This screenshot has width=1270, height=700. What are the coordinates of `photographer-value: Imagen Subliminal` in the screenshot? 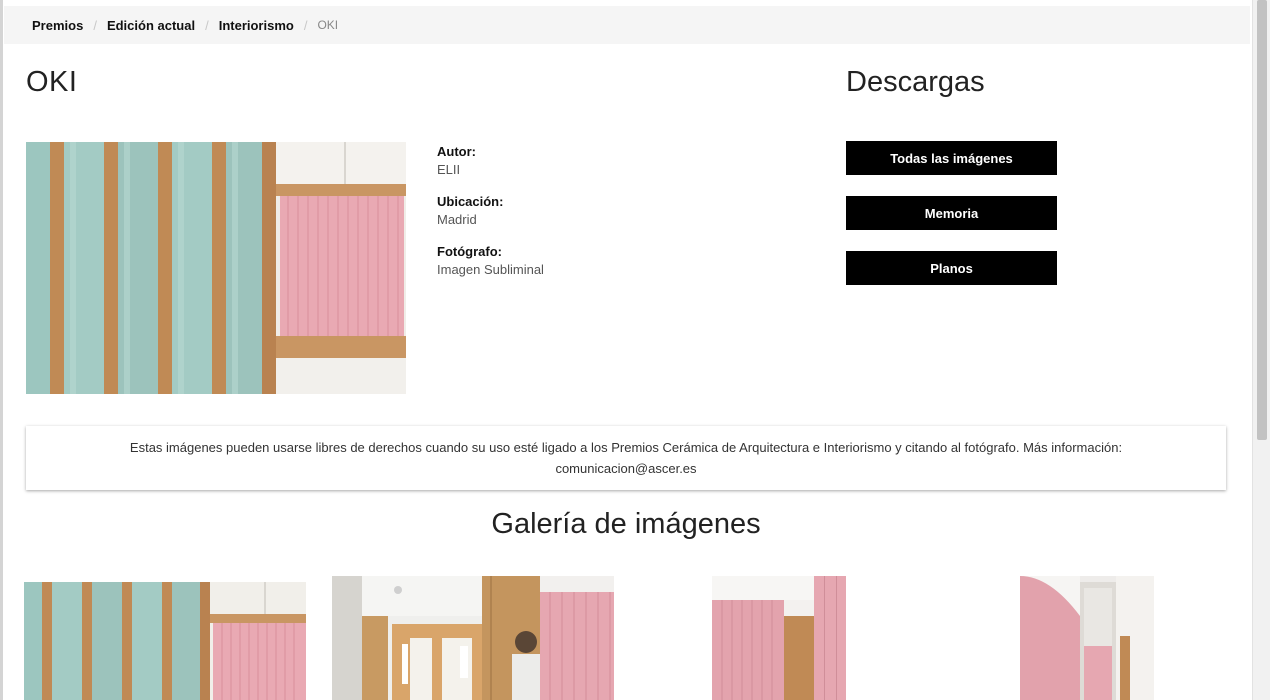 It's located at (490, 269).